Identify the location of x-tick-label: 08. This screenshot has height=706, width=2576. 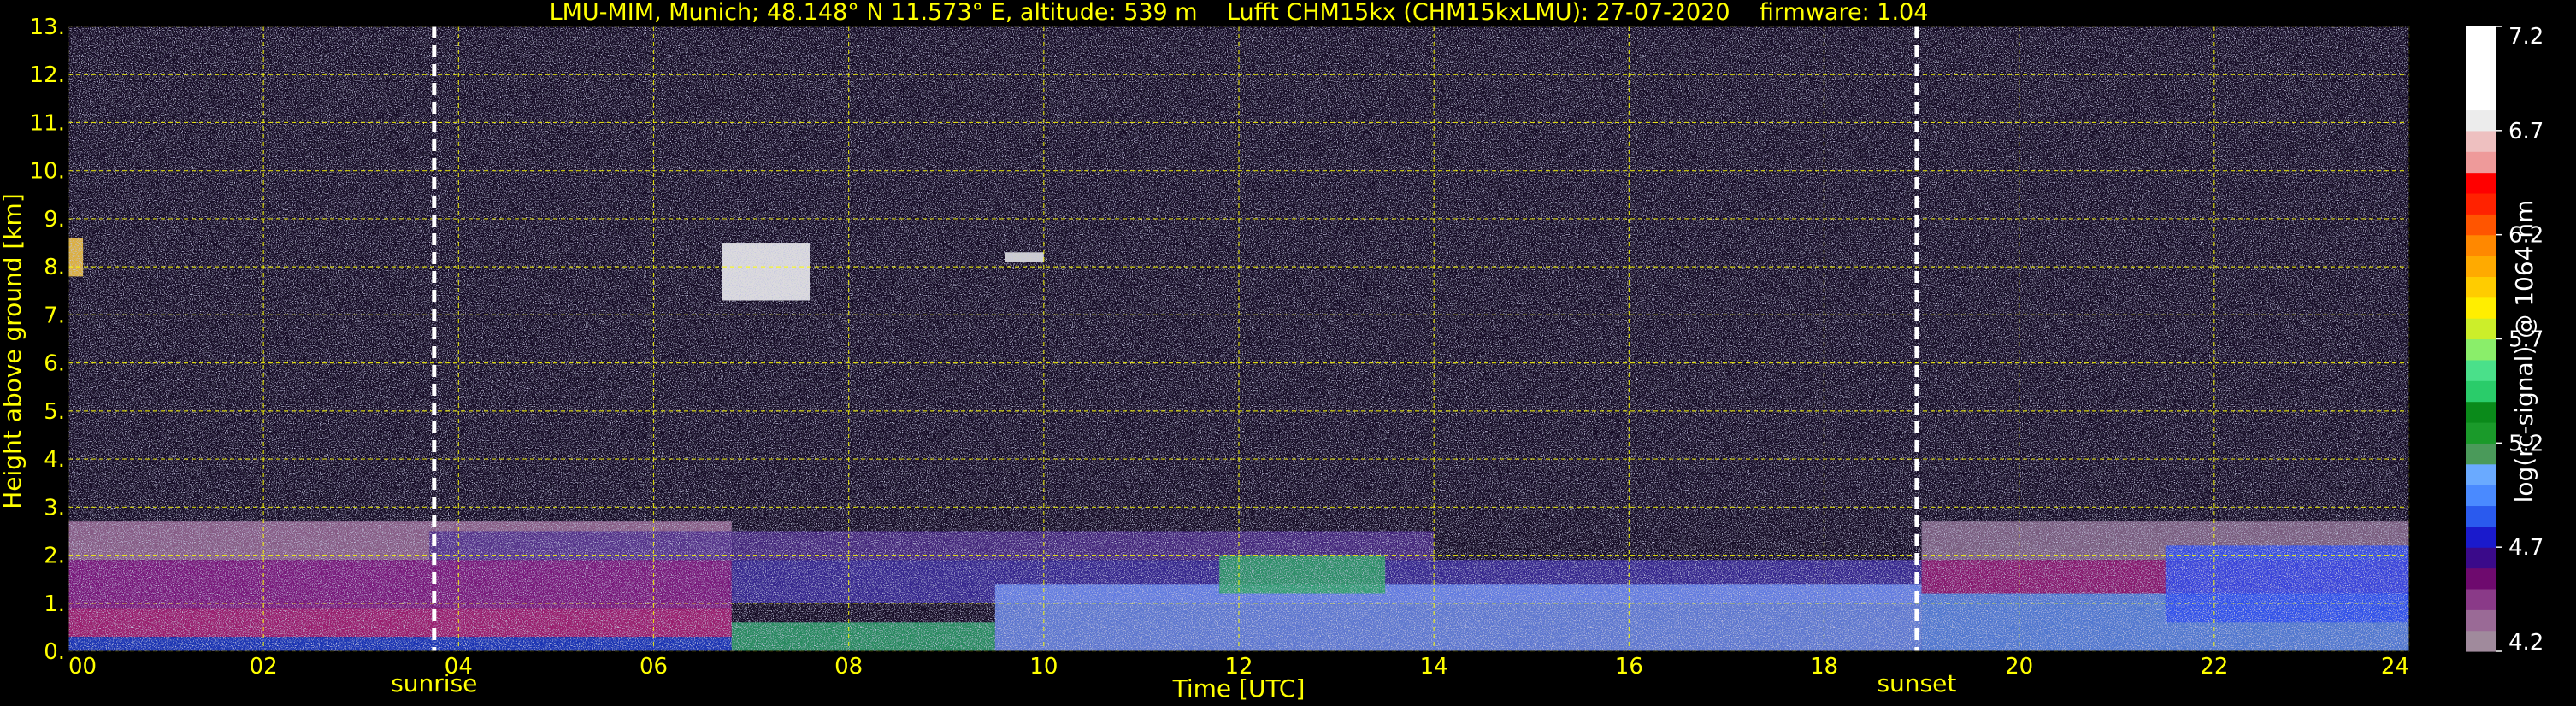
(848, 667).